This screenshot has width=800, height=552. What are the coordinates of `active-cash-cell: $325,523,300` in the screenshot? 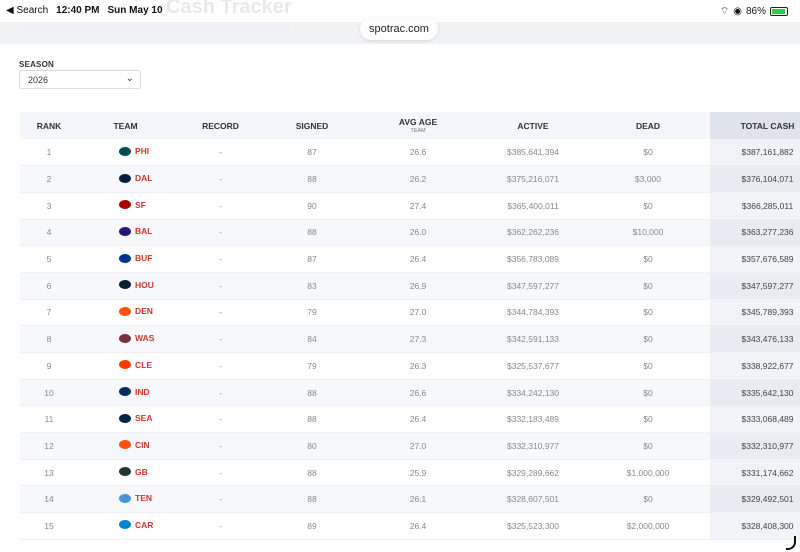 It's located at (533, 526).